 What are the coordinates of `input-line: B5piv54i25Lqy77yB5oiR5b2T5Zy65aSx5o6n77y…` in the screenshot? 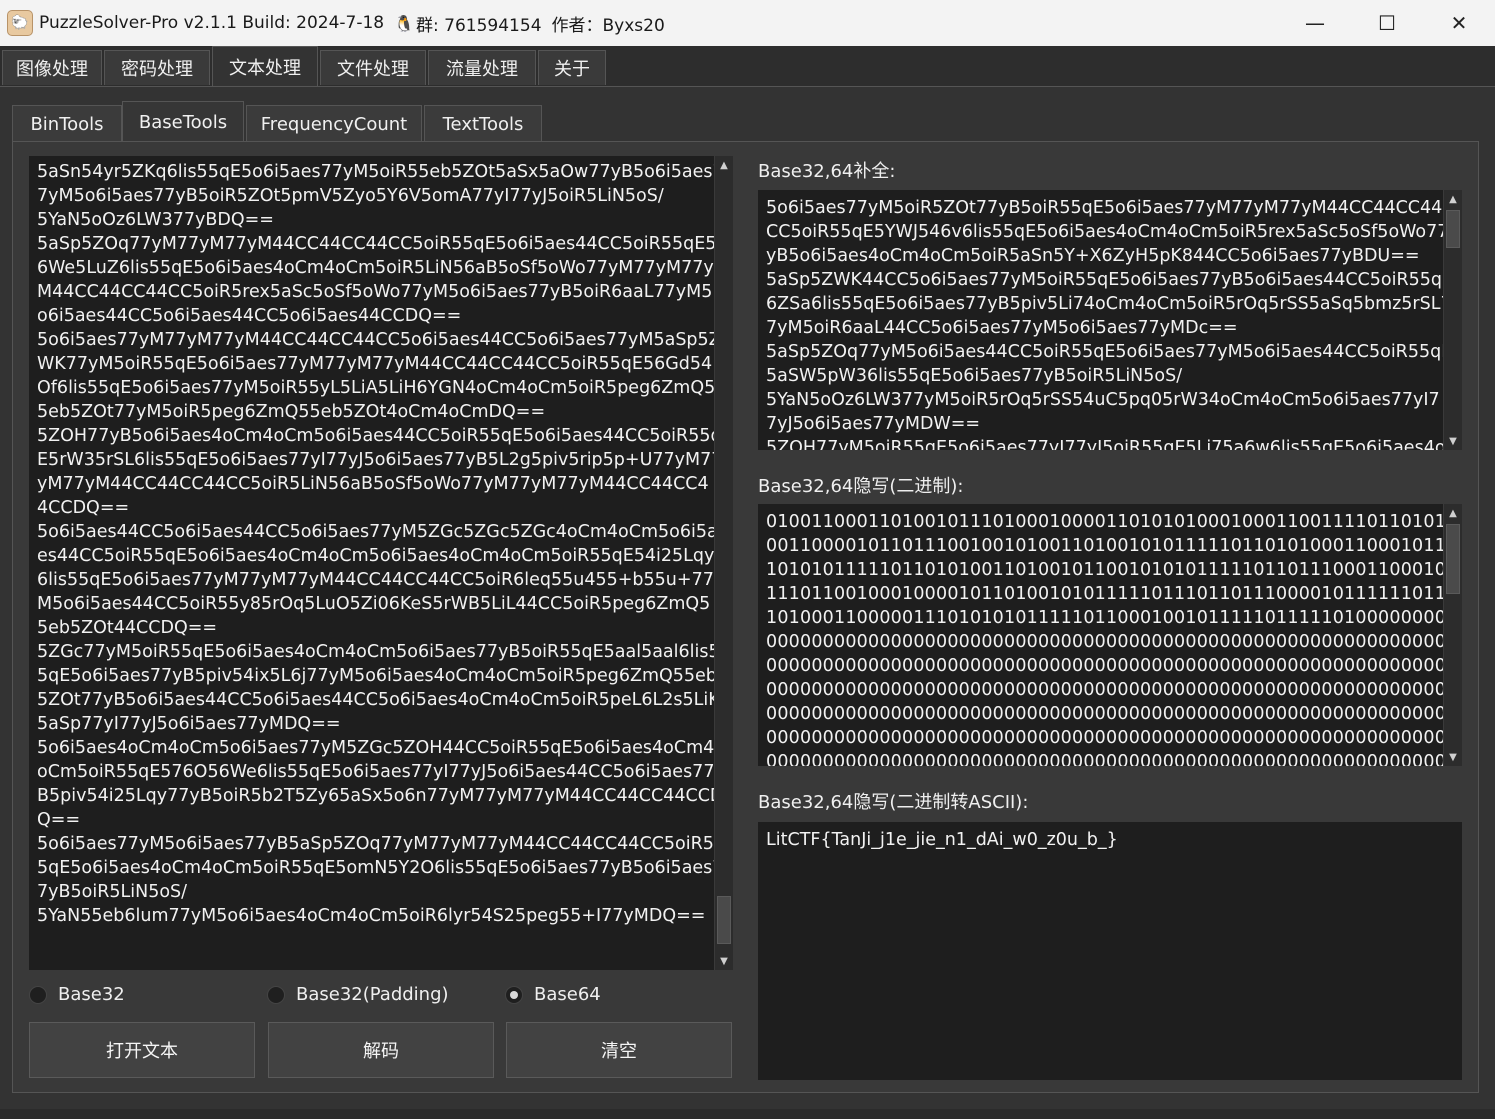 It's located at (380, 796).